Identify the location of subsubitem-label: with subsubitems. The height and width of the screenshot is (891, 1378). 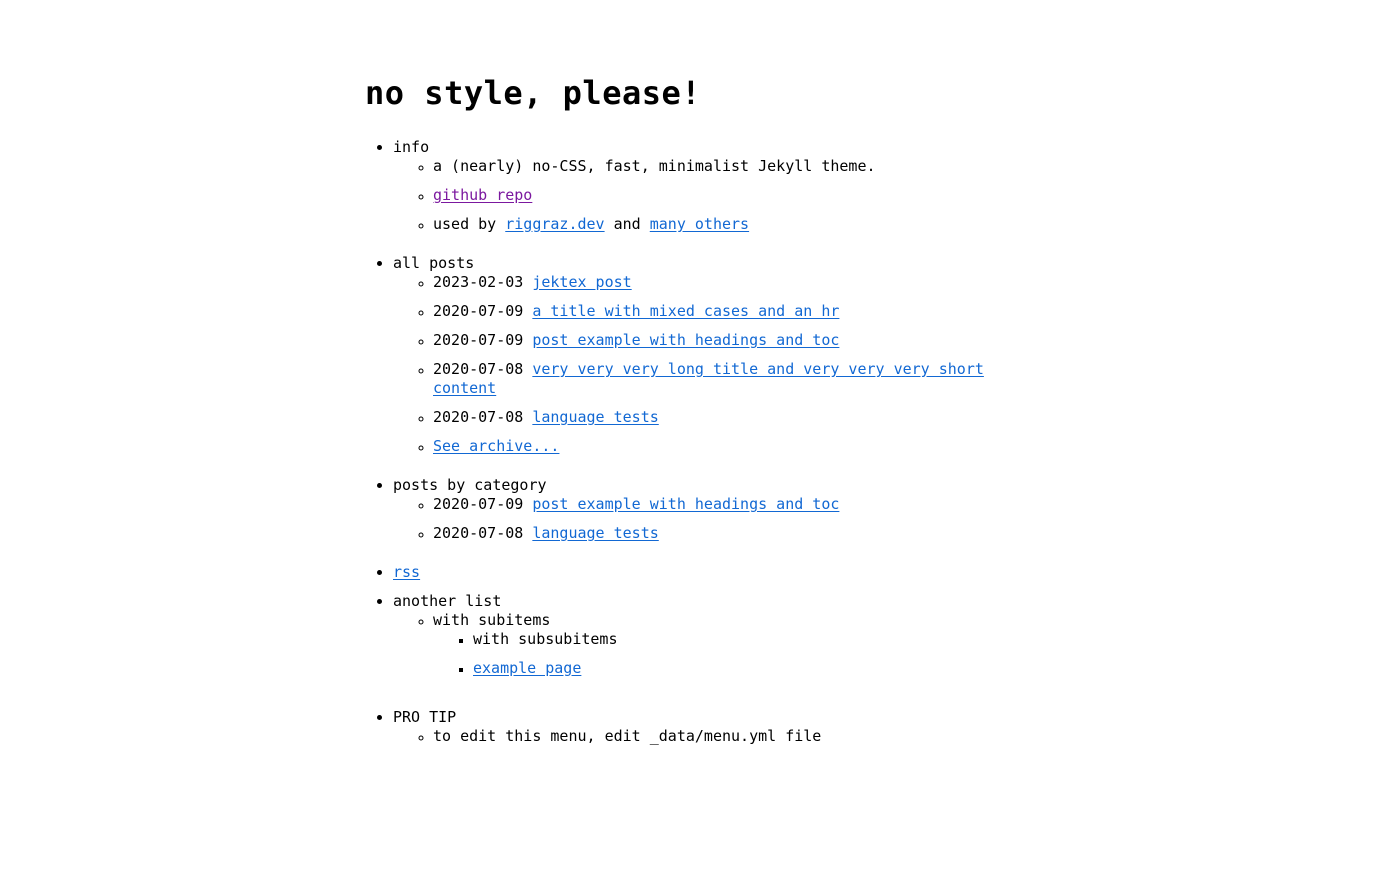
(545, 639).